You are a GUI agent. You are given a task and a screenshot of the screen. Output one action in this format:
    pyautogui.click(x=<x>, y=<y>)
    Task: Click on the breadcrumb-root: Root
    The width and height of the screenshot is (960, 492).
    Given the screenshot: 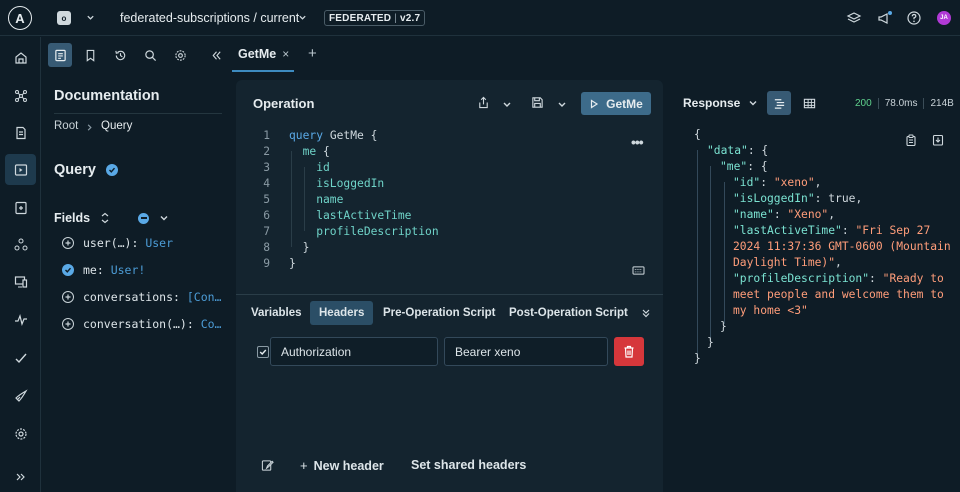 What is the action you would take?
    pyautogui.click(x=66, y=126)
    